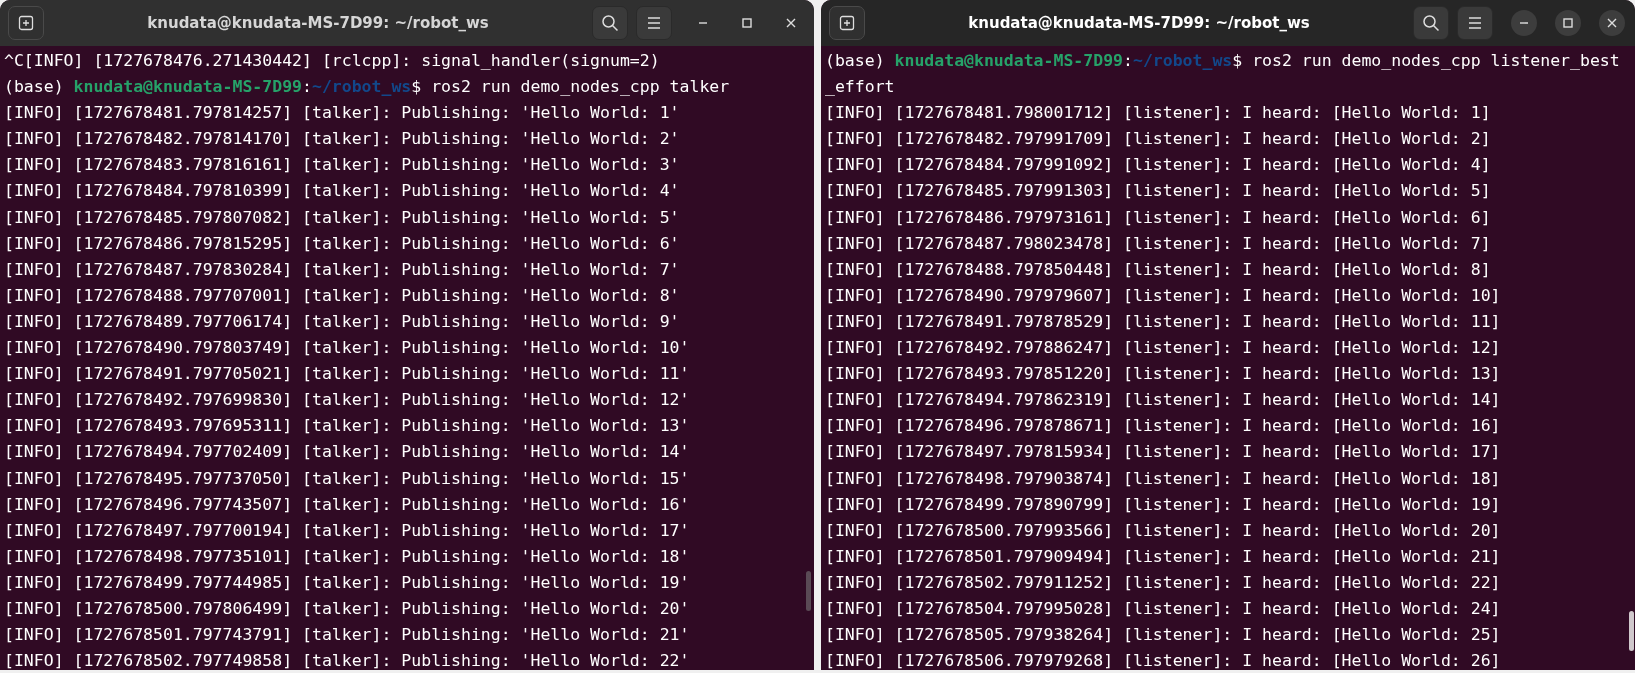 This screenshot has width=1635, height=673. I want to click on terminal-line: [INFO] [1727678486.797815295] [talker]: Publishing: 'Hello World: 6', so click(342, 243).